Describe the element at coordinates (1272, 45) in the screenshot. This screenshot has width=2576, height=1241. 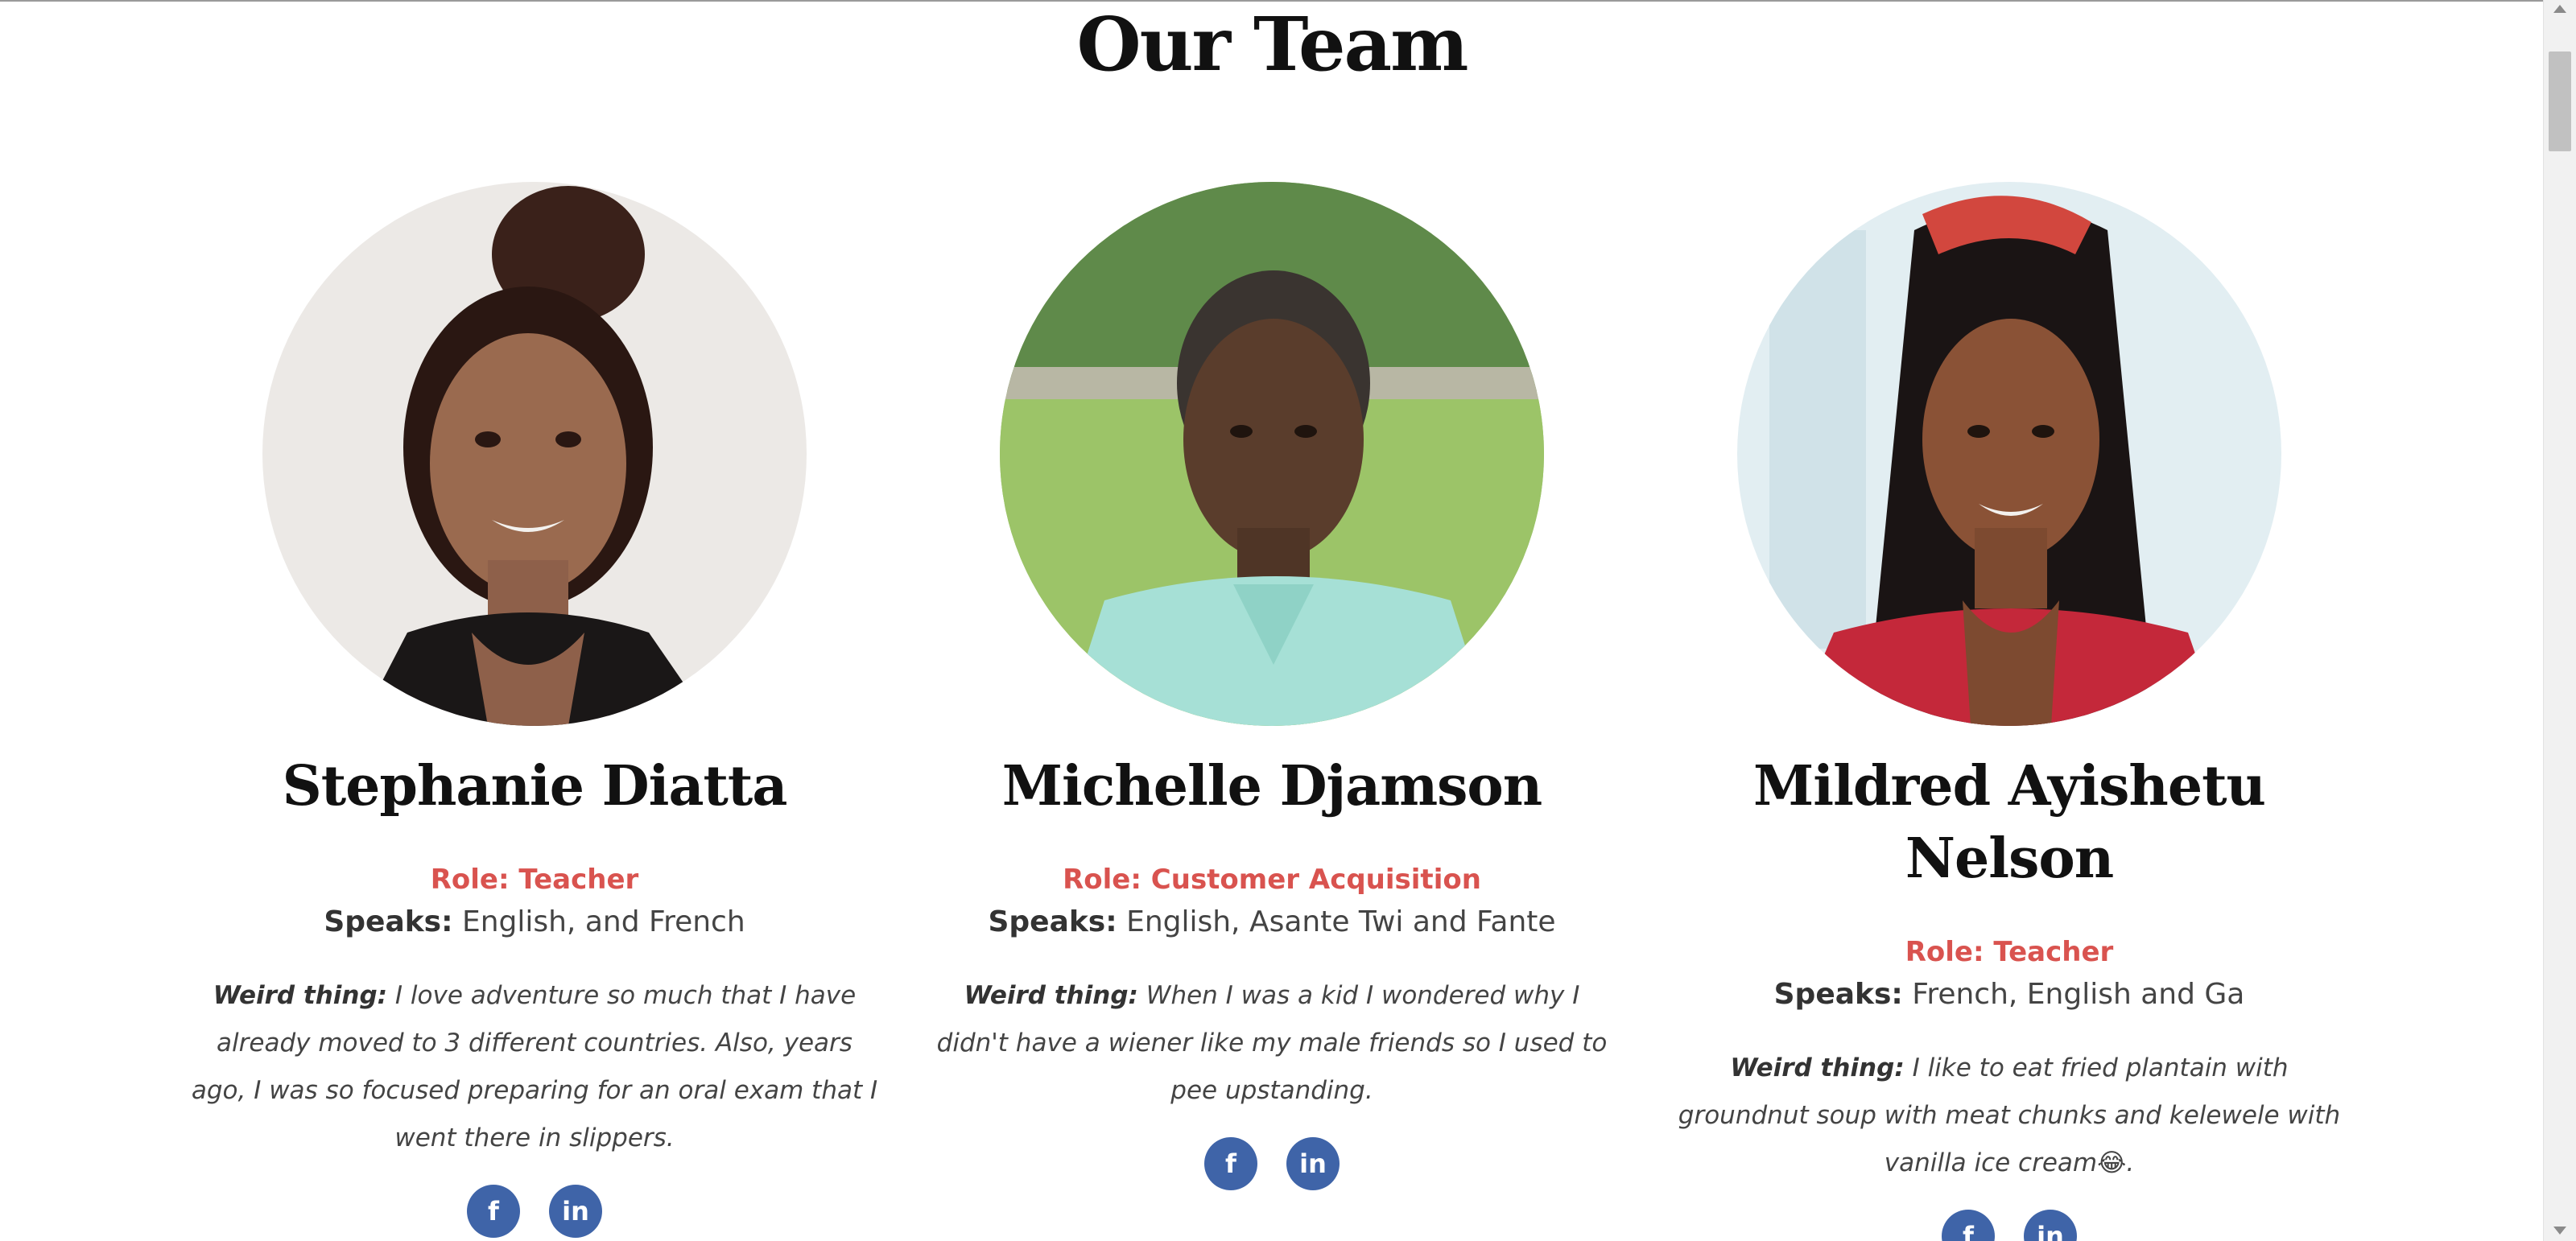
I see `section-heading: Our Team` at that location.